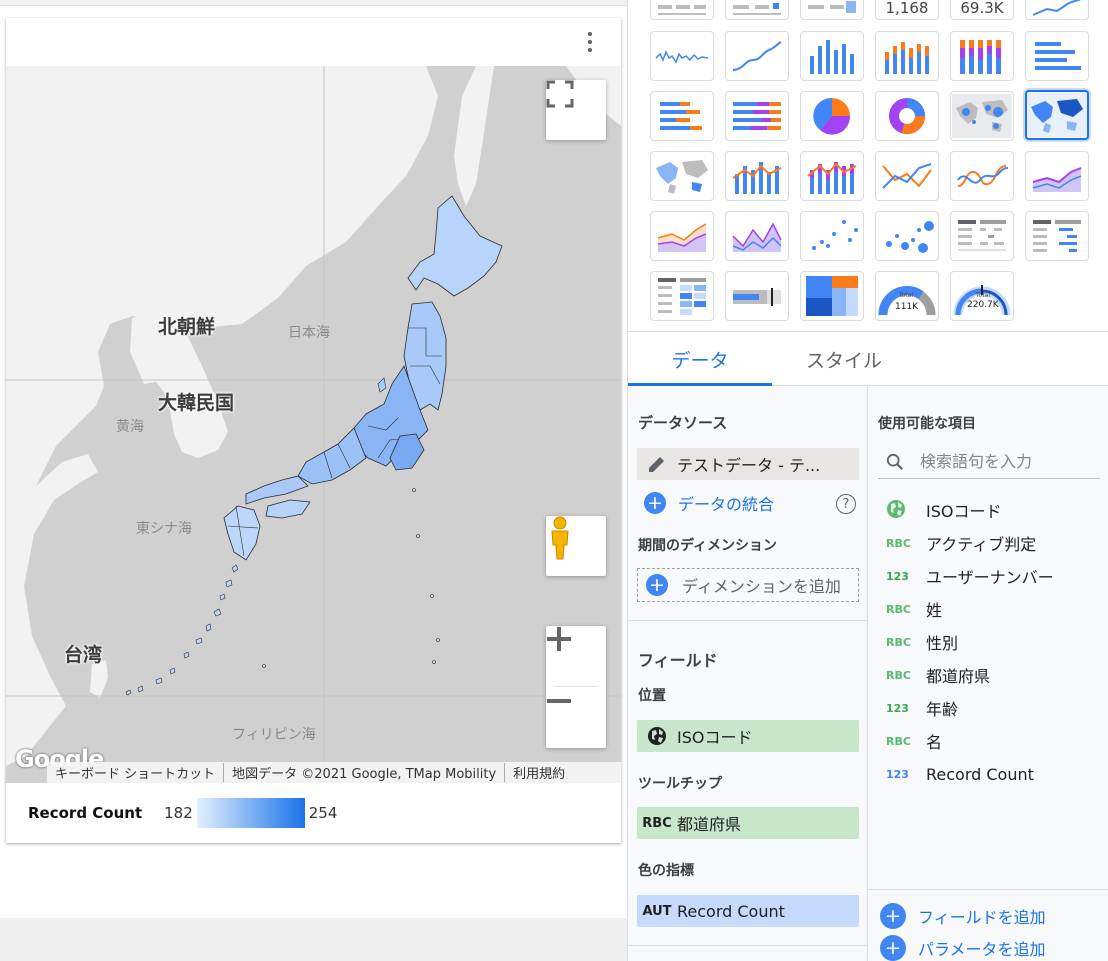 The image size is (1108, 961). What do you see at coordinates (748, 823) in the screenshot?
I see `tooltip-field-chip: RBC 都道府県` at bounding box center [748, 823].